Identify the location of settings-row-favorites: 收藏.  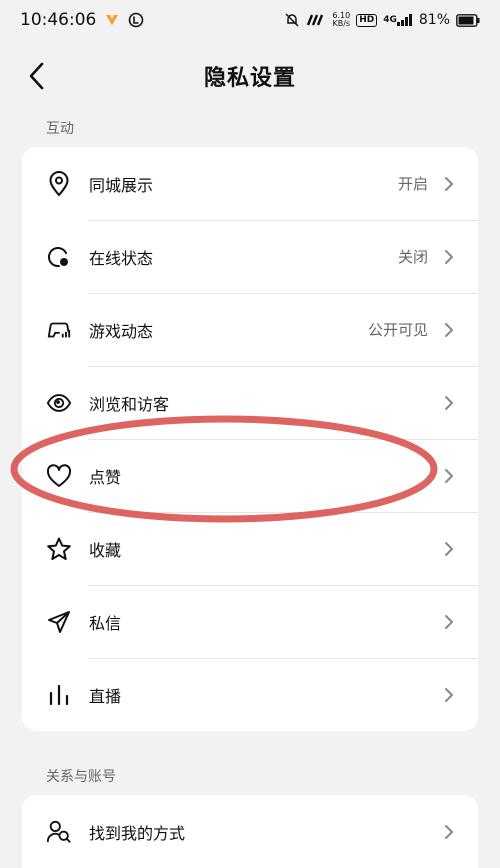
(250, 548).